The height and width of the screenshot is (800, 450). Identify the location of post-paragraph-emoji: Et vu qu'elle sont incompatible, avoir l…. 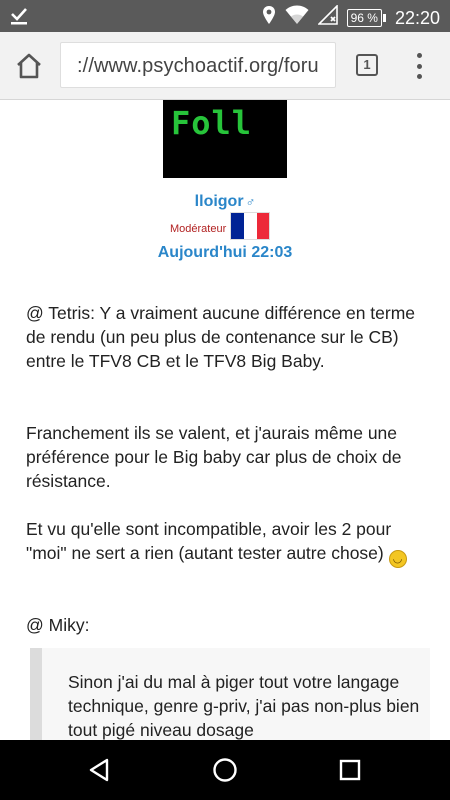
(226, 542).